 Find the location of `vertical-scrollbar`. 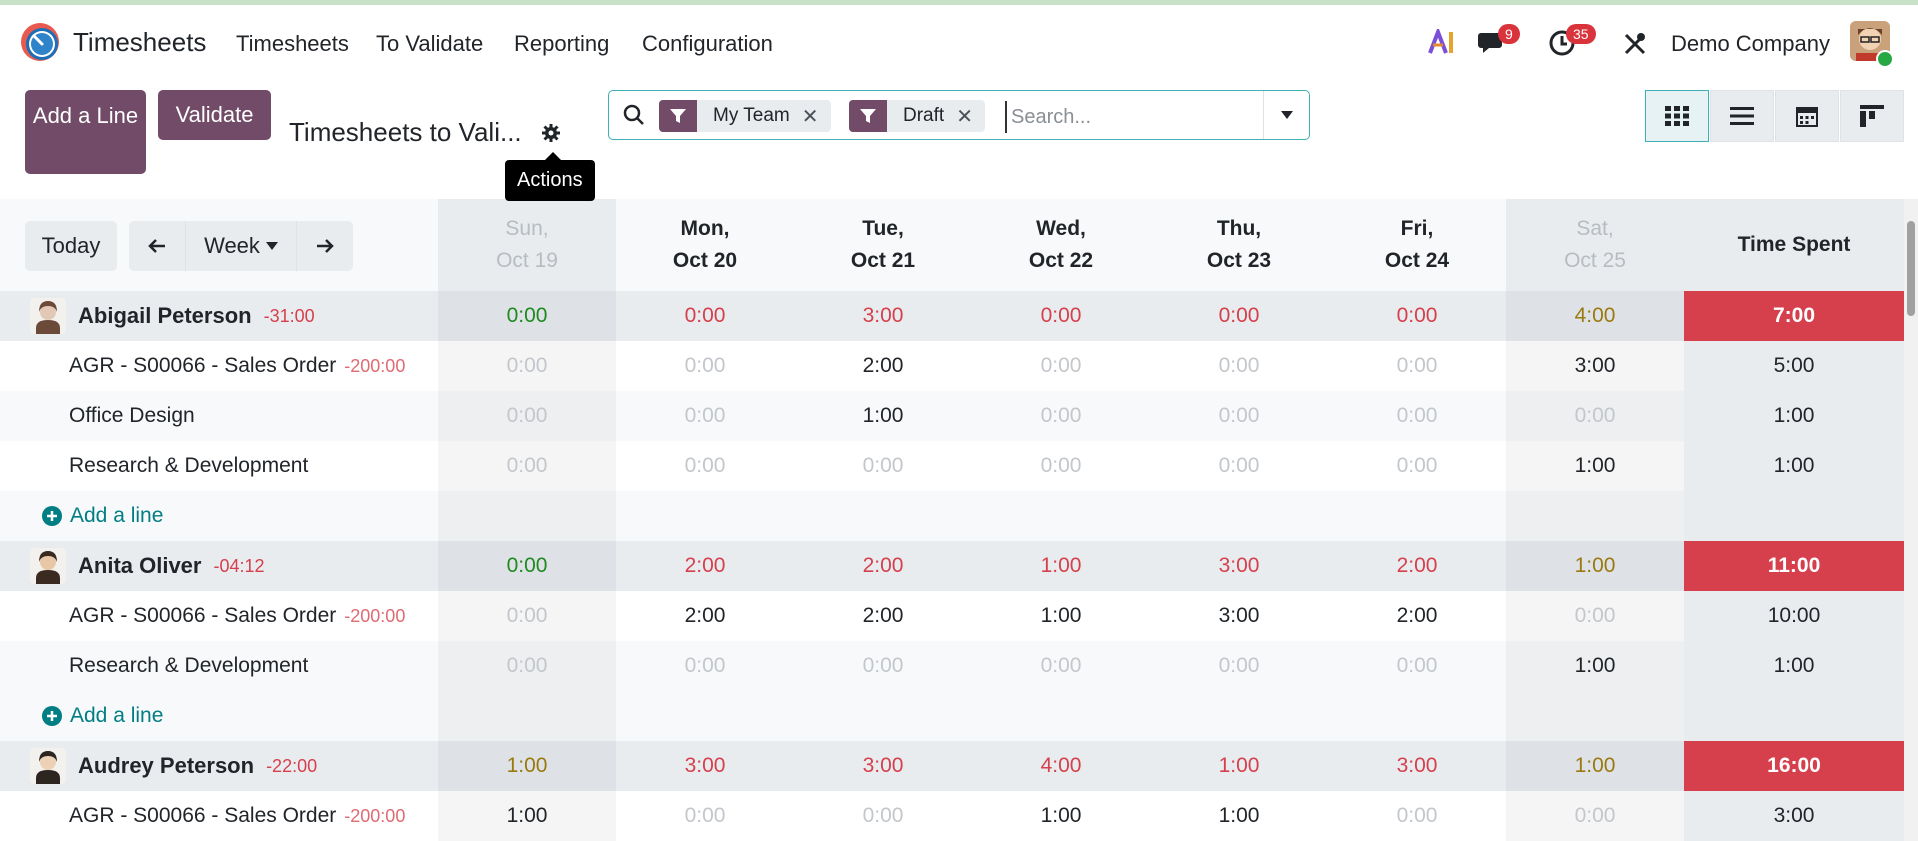

vertical-scrollbar is located at coordinates (1911, 520).